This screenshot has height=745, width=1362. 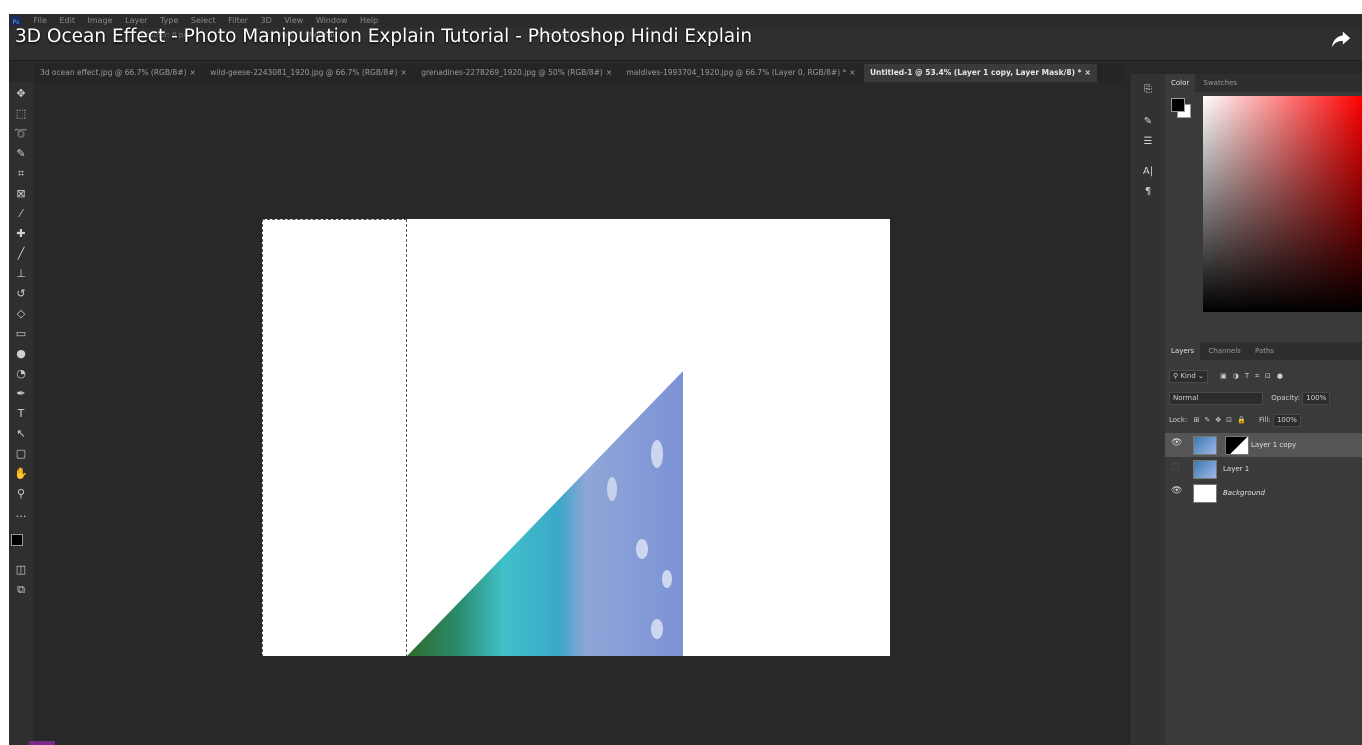 What do you see at coordinates (21, 494) in the screenshot?
I see `zoom-icon: ⚲` at bounding box center [21, 494].